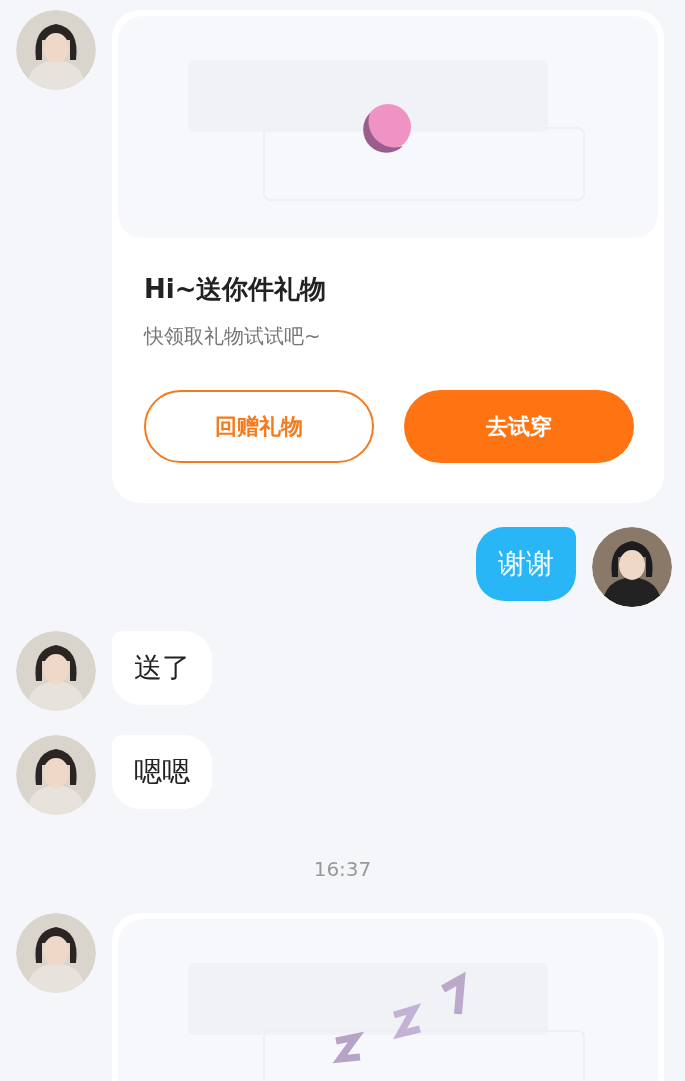 This screenshot has width=685, height=1081. Describe the element at coordinates (233, 336) in the screenshot. I see `card-subtitle: 快领取礼物试试吧~` at that location.